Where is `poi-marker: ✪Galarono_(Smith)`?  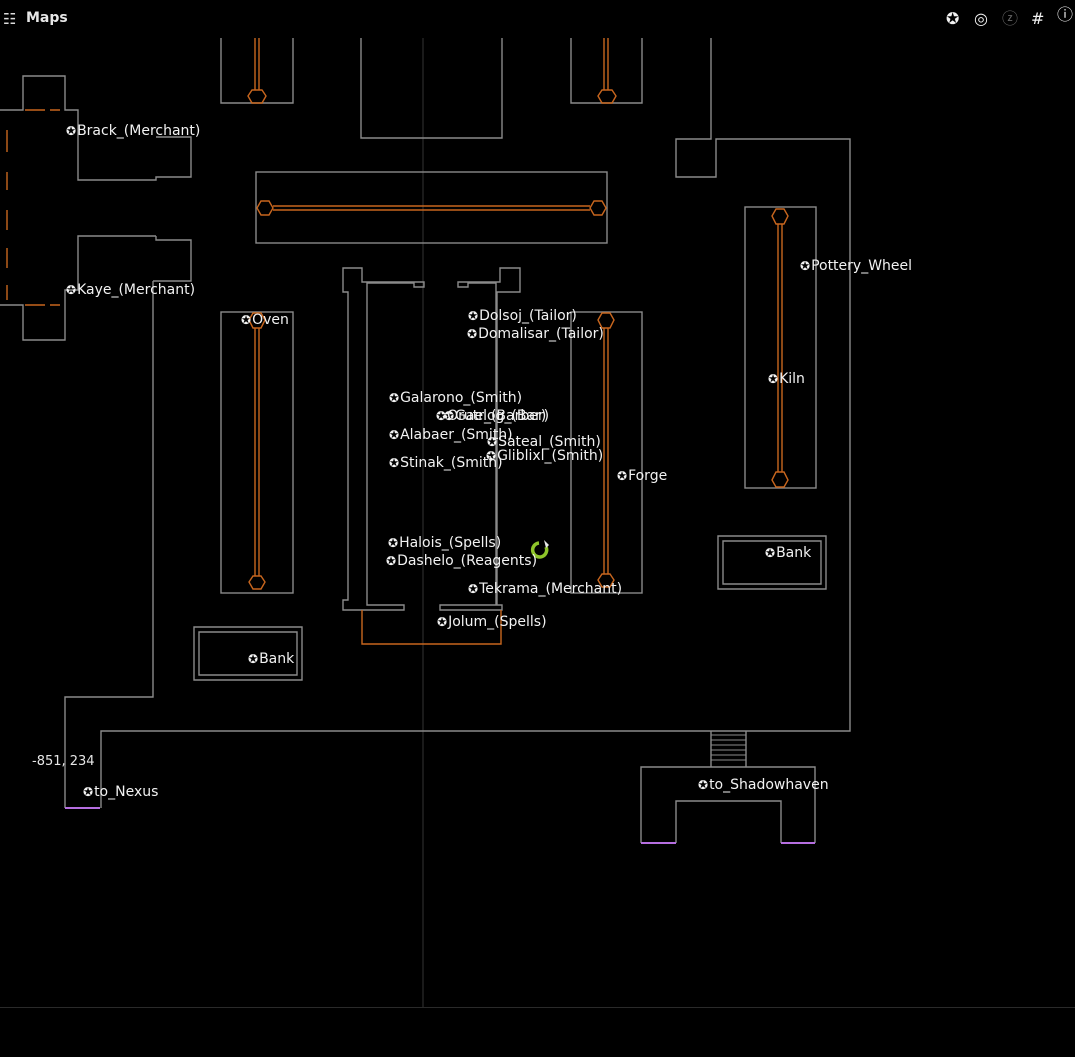
poi-marker: ✪Galarono_(Smith) is located at coordinates (455, 398).